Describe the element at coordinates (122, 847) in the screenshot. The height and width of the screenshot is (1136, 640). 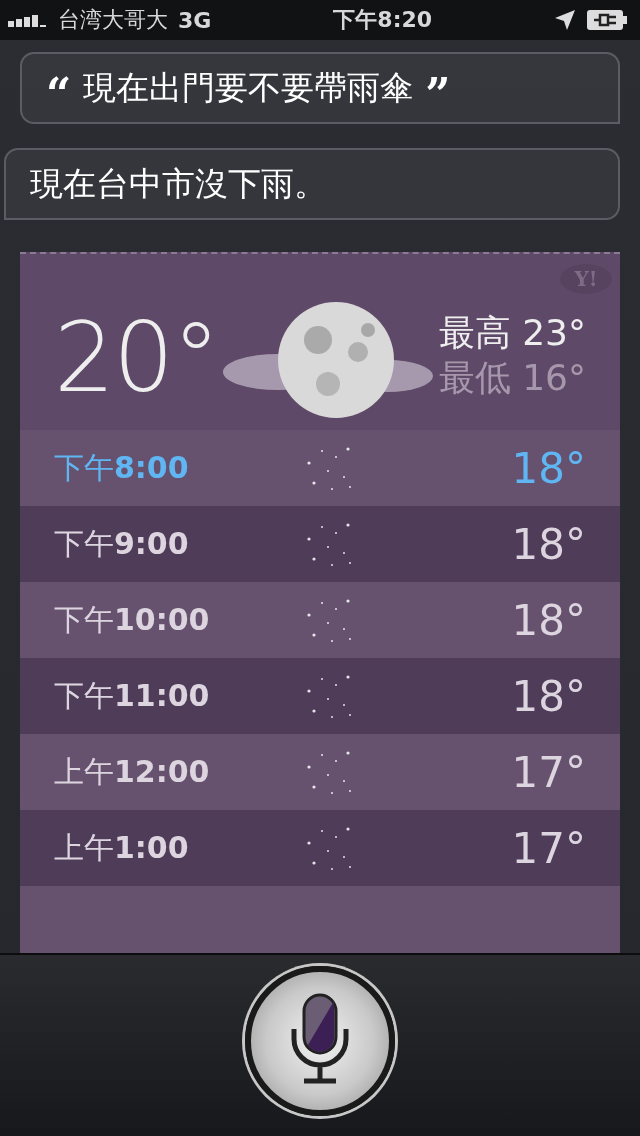
I see `hour-time: 上午1:00` at that location.